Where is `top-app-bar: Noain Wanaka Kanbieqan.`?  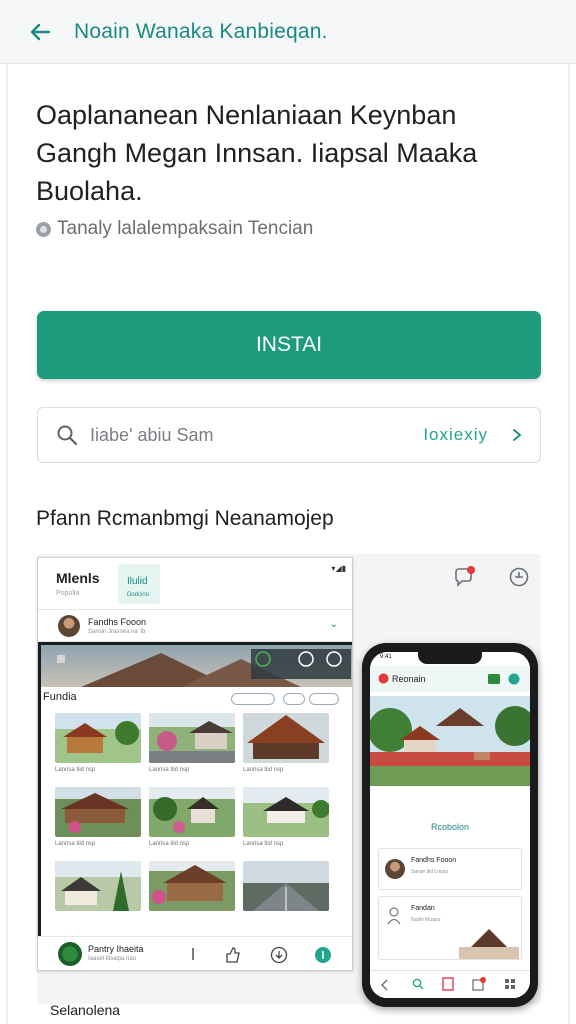
top-app-bar: Noain Wanaka Kanbieqan. is located at coordinates (288, 32).